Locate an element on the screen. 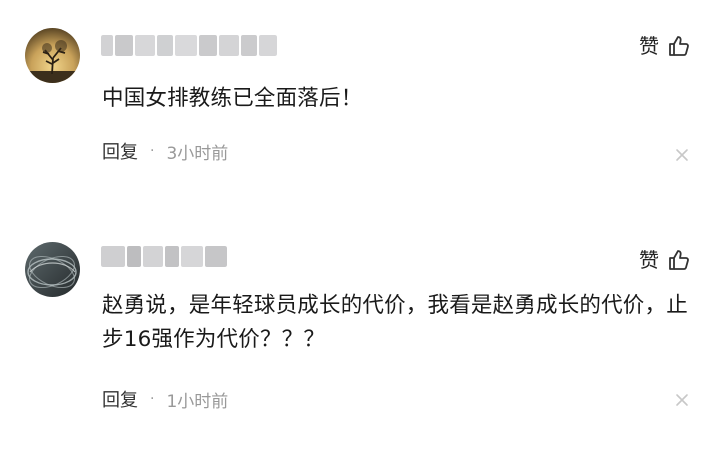 The width and height of the screenshot is (719, 471). comment-meta: 回复 · 3小时前 is located at coordinates (165, 151).